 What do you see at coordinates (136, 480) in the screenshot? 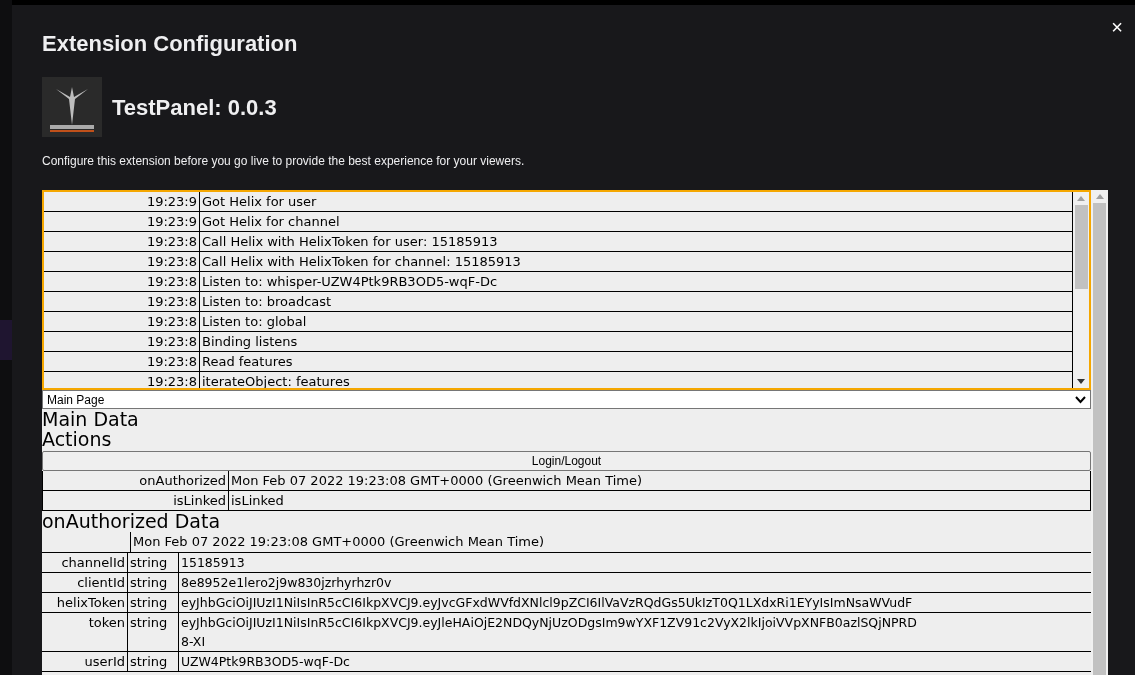
I see `table-cell: onAuthorized` at bounding box center [136, 480].